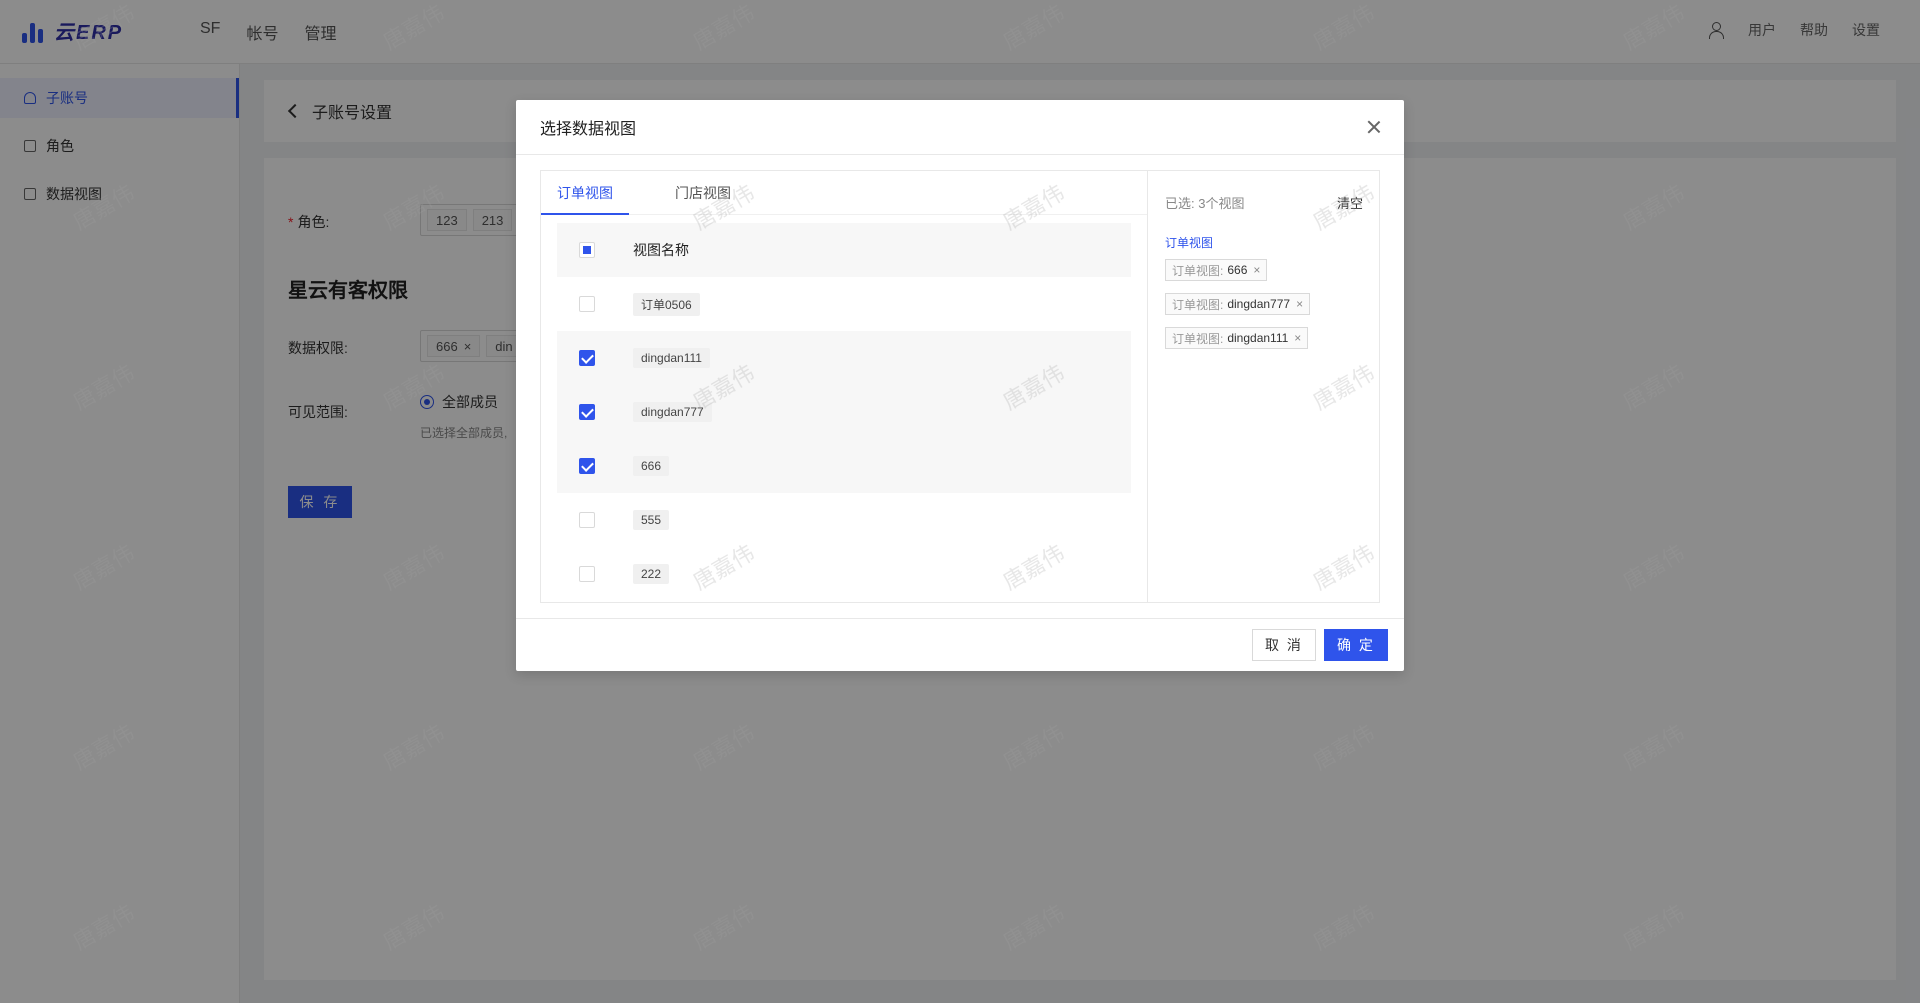 This screenshot has height=1003, width=1920. I want to click on table-row: 555, so click(844, 520).